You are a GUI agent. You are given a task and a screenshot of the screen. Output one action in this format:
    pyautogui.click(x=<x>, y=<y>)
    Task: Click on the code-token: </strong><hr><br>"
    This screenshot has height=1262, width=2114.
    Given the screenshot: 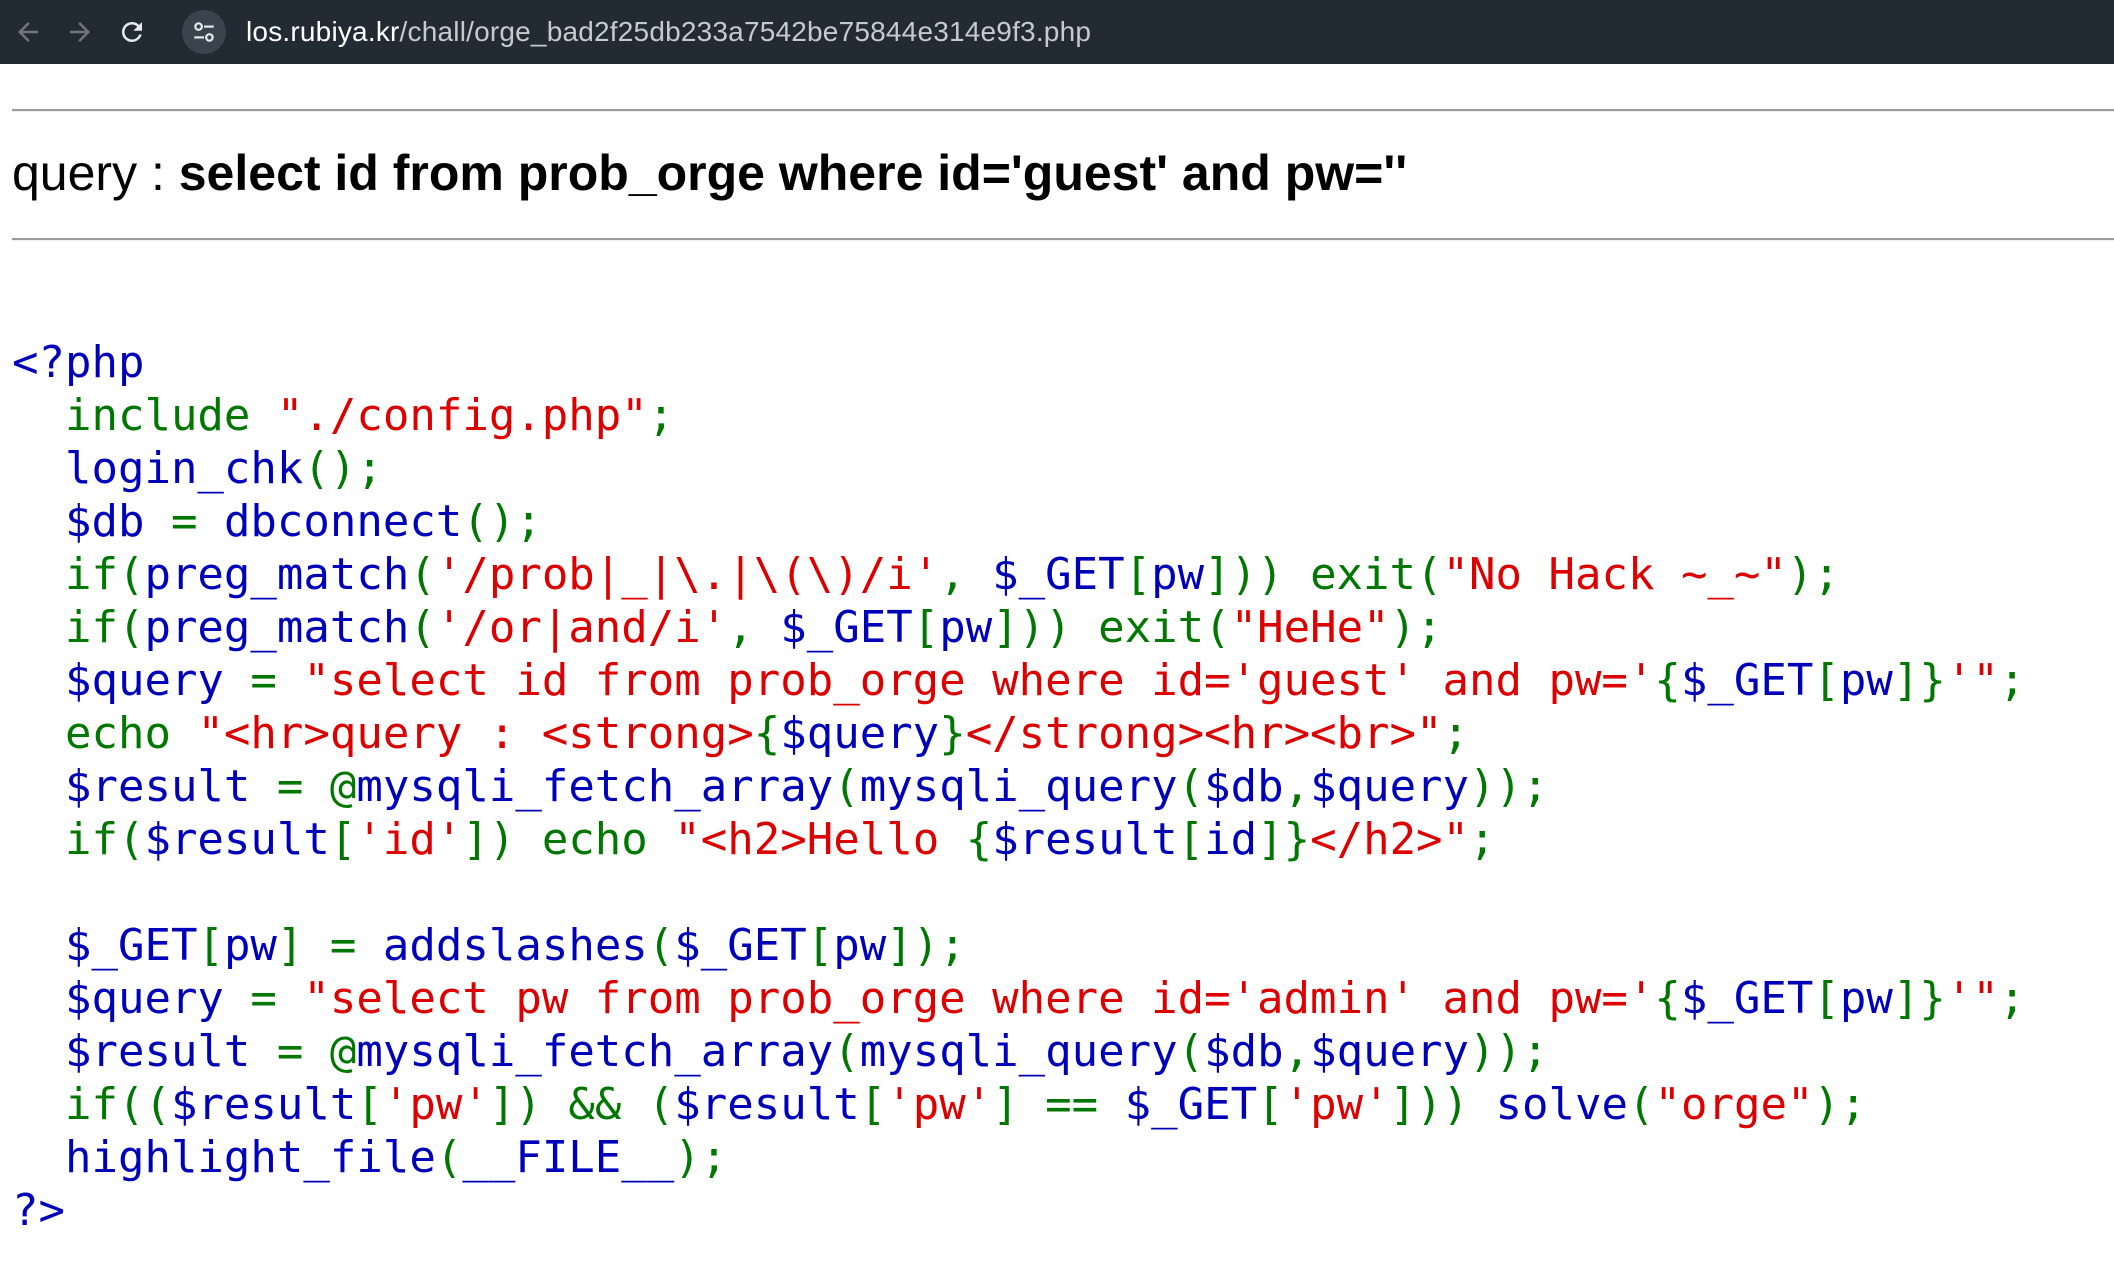 What is the action you would take?
    pyautogui.click(x=1204, y=733)
    